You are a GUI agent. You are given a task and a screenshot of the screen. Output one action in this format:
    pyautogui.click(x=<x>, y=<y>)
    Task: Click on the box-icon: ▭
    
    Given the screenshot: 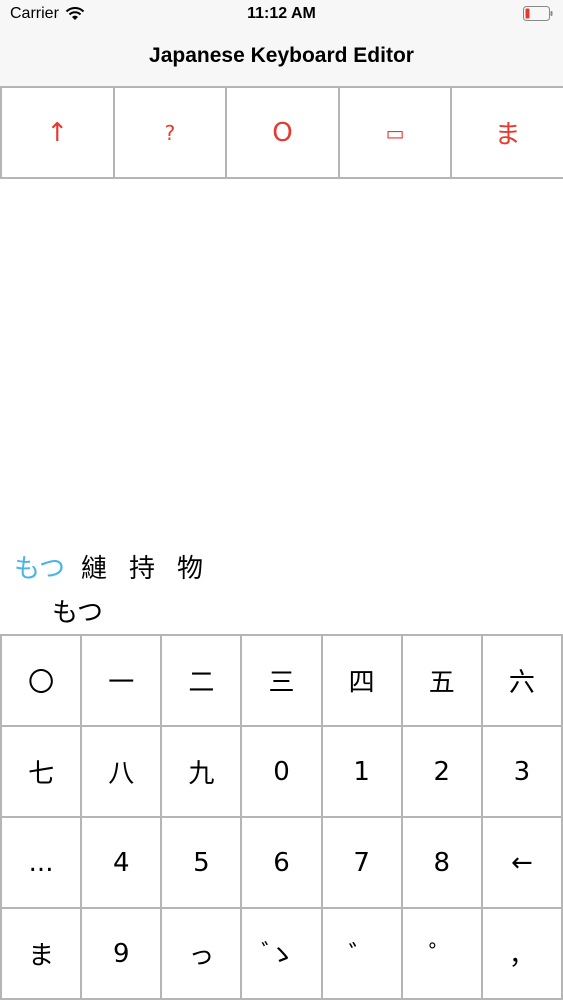 What is the action you would take?
    pyautogui.click(x=395, y=132)
    